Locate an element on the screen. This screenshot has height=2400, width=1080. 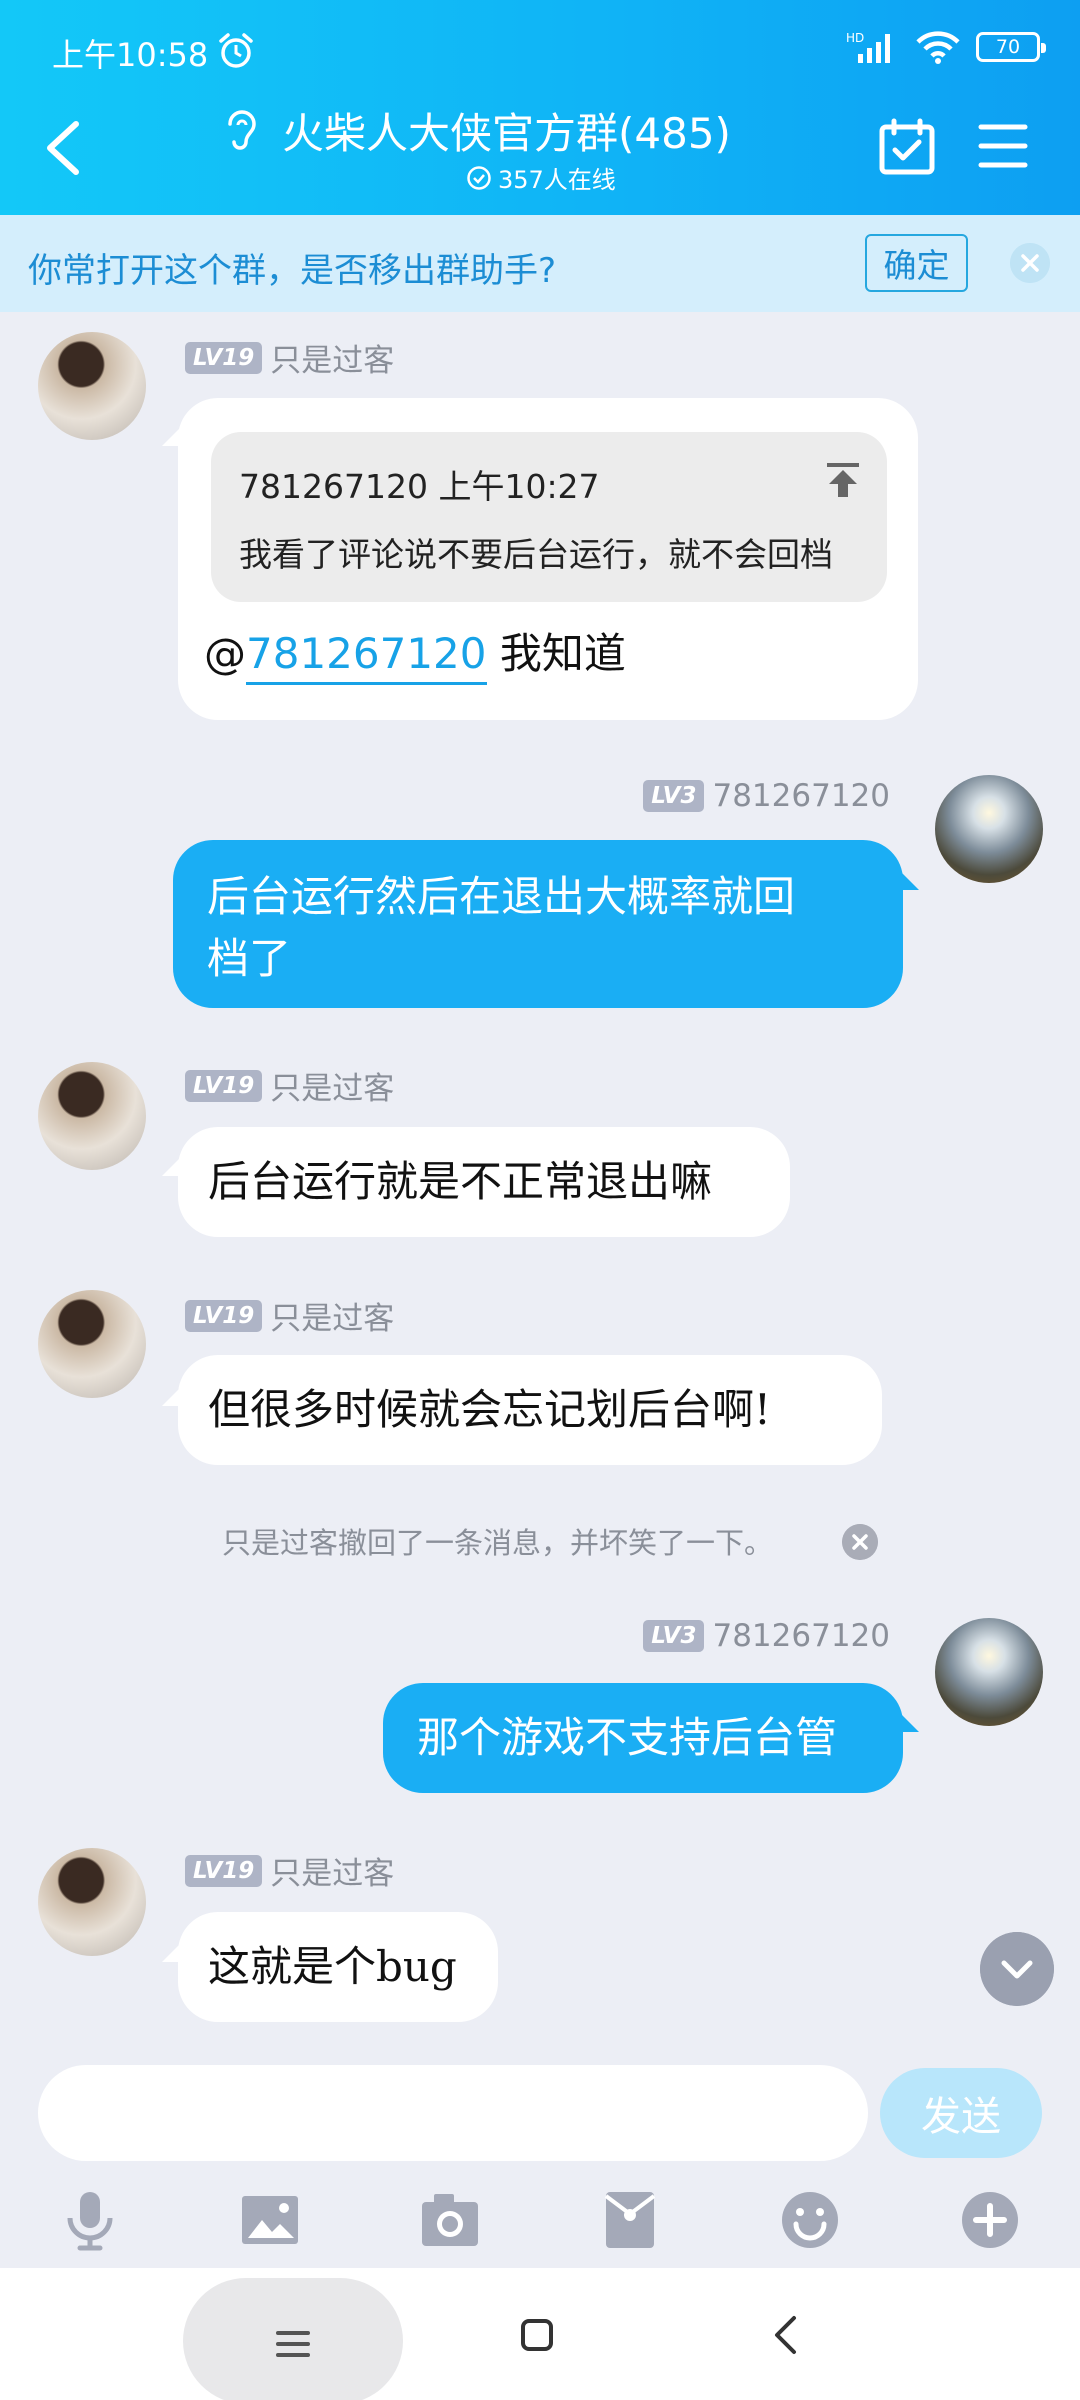
message-text: 这就是个bug is located at coordinates (332, 1966).